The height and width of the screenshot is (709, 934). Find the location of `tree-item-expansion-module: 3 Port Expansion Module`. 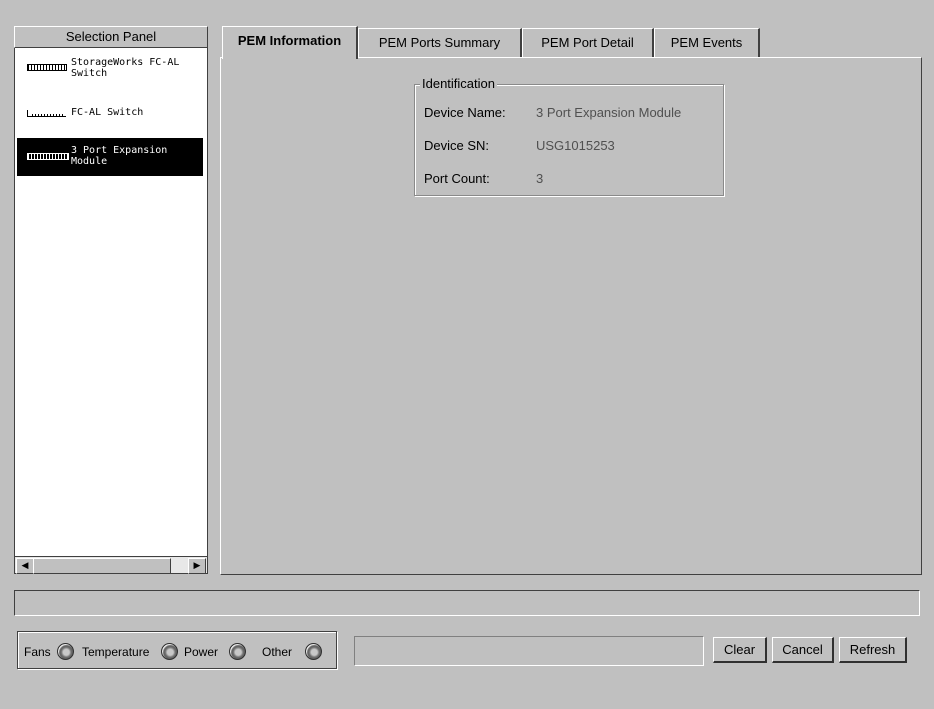

tree-item-expansion-module: 3 Port Expansion Module is located at coordinates (110, 157).